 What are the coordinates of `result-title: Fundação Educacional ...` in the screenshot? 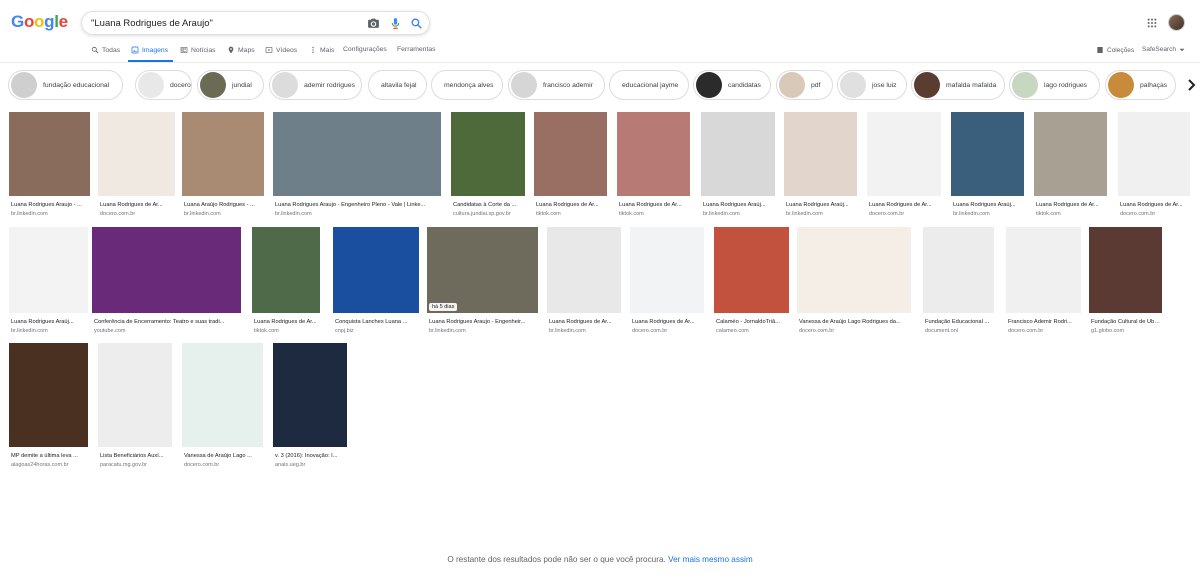 It's located at (959, 322).